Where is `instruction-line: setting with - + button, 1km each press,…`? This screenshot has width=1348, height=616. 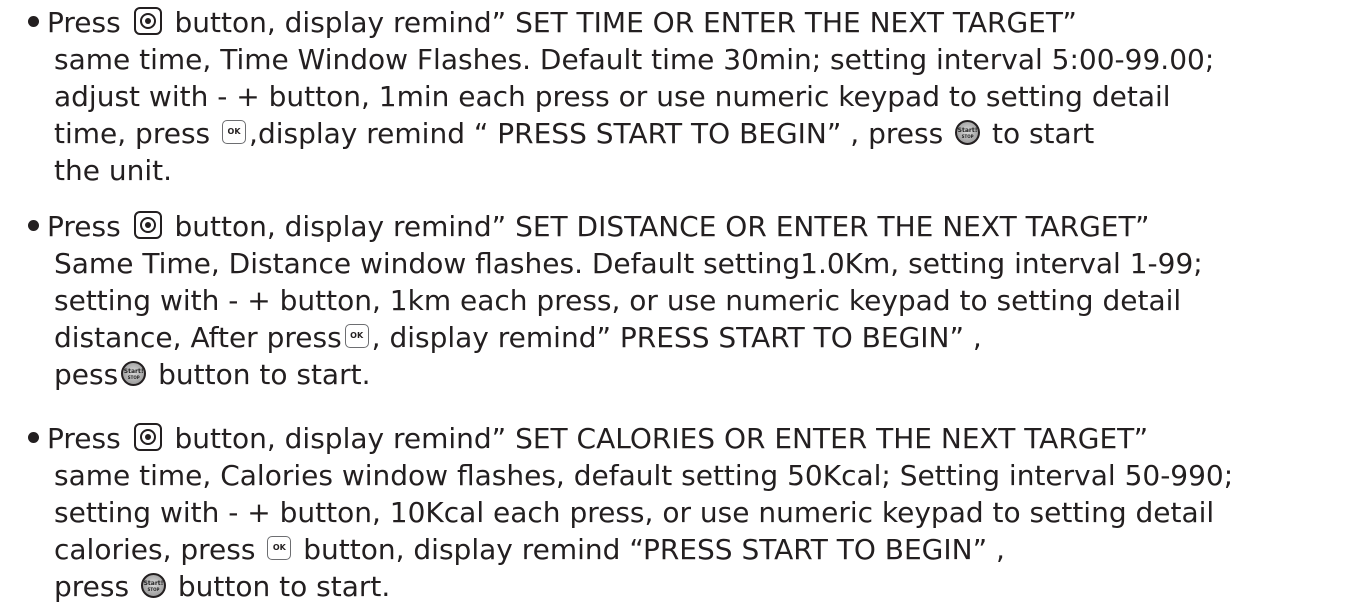
instruction-line: setting with - + button, 1km each press,… is located at coordinates (683, 300).